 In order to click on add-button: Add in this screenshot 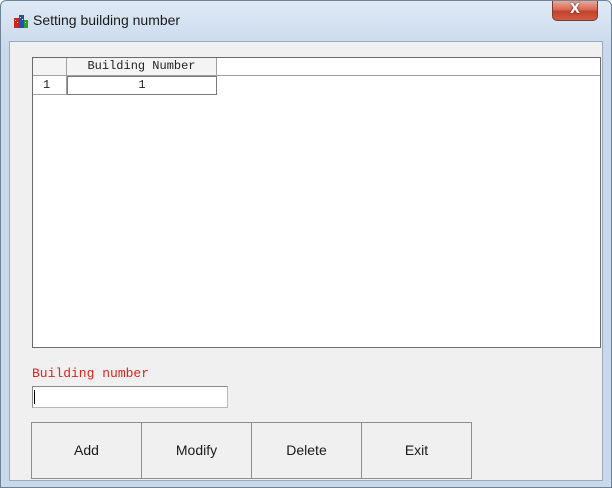, I will do `click(86, 450)`.